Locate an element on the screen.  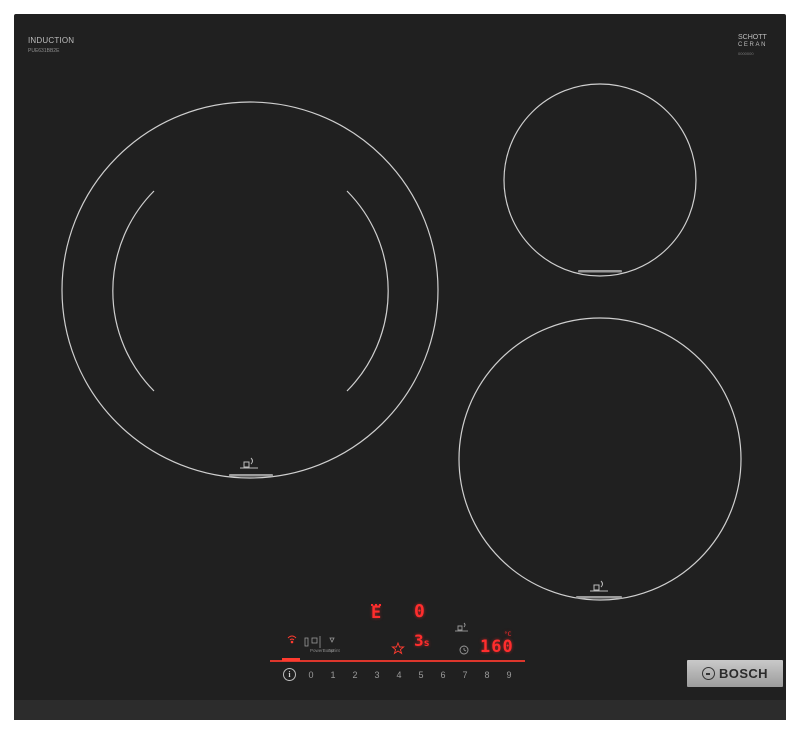
timer-value: 3 is located at coordinates (419, 640).